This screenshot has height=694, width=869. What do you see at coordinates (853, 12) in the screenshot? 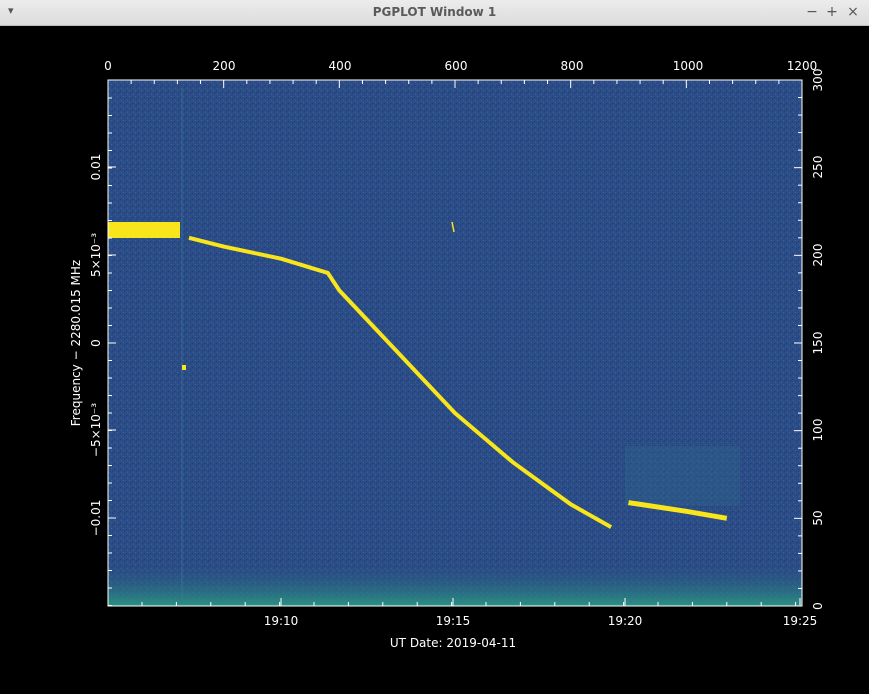
I see `close-button: ×` at bounding box center [853, 12].